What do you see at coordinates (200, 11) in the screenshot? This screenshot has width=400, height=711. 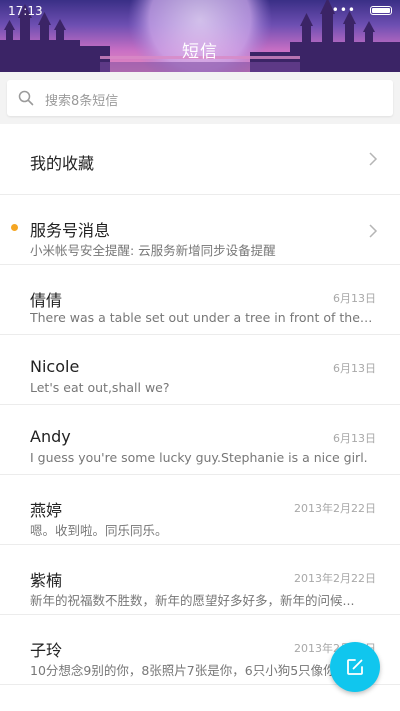 I see `status-bar: 17:13 •••` at bounding box center [200, 11].